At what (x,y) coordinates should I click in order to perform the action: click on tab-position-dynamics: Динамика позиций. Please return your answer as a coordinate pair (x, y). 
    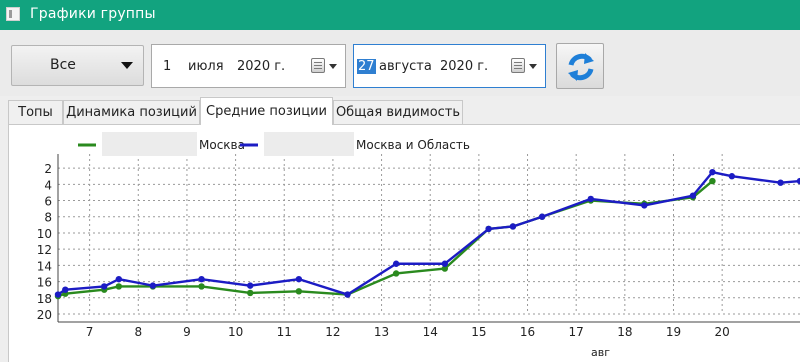
    Looking at the image, I should click on (131, 112).